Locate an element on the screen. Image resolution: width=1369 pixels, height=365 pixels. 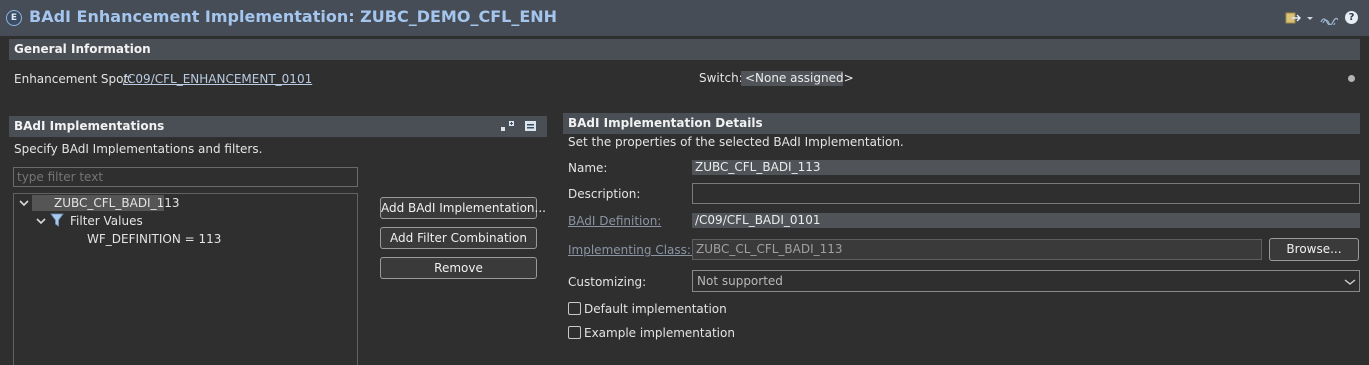
add-filter-combination-button: Add Filter Combination is located at coordinates (458, 238).